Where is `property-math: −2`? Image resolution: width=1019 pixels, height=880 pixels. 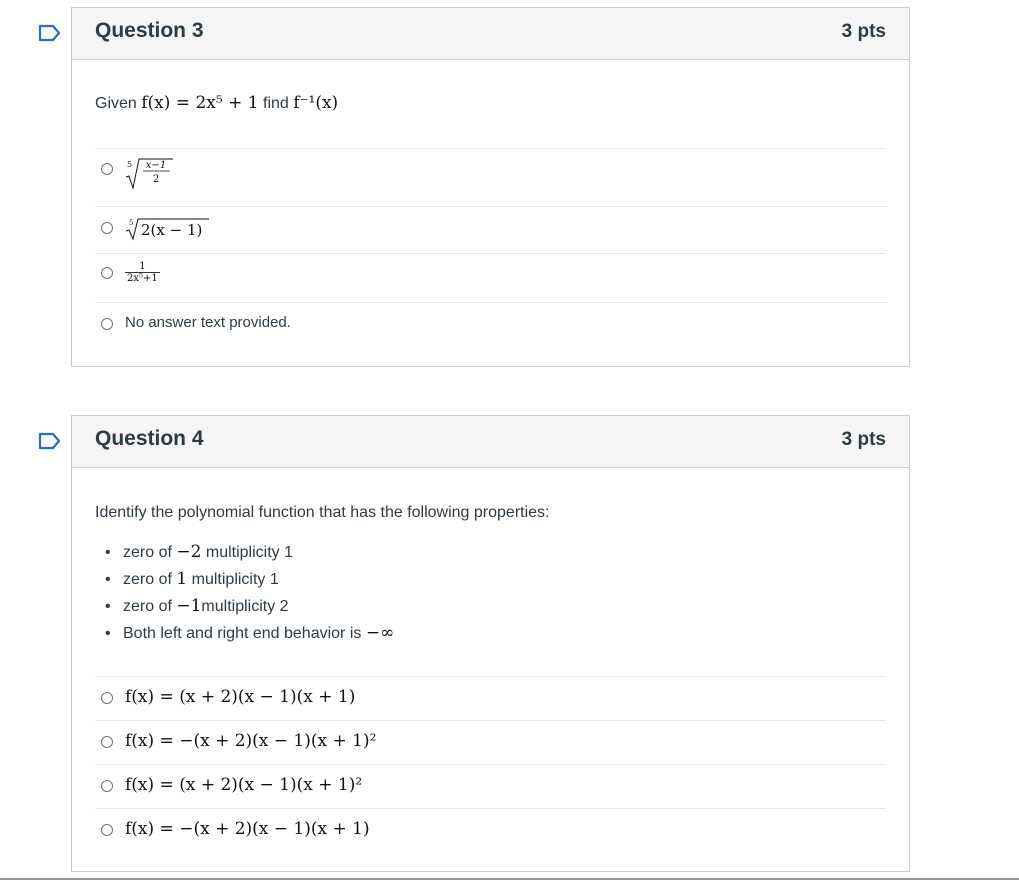 property-math: −2 is located at coordinates (189, 552).